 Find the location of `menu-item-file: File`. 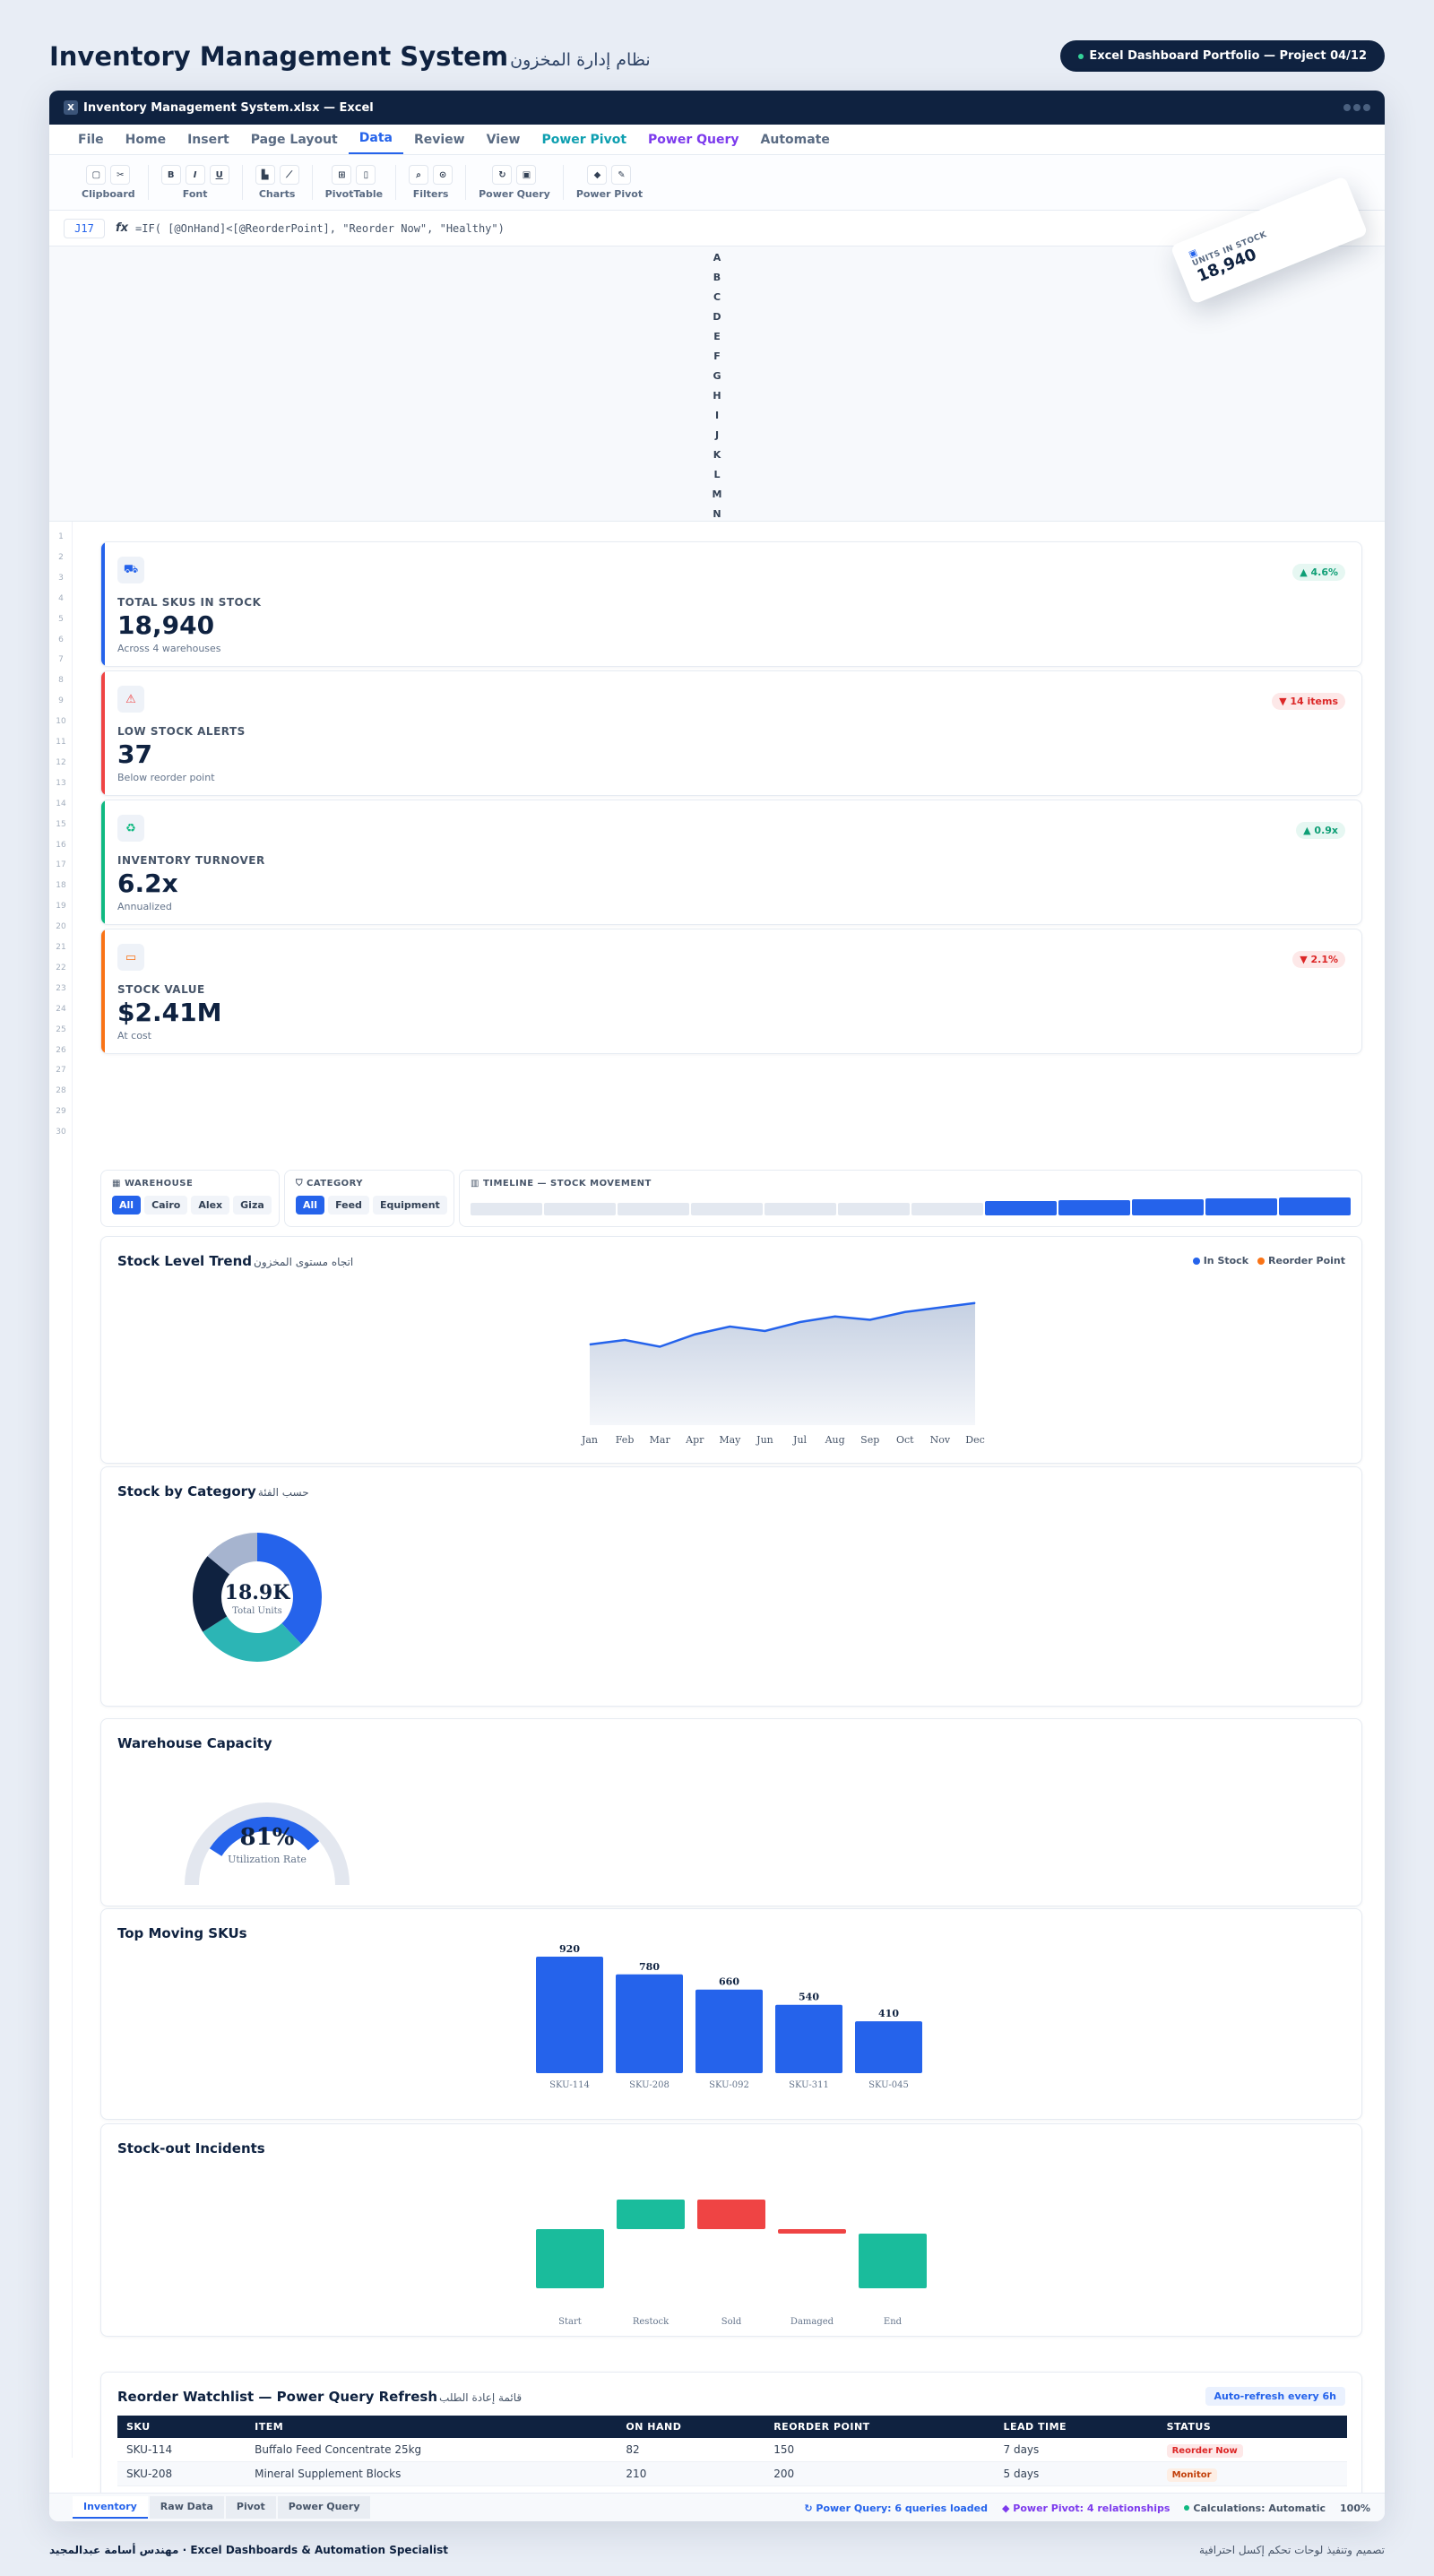

menu-item-file: File is located at coordinates (91, 143).